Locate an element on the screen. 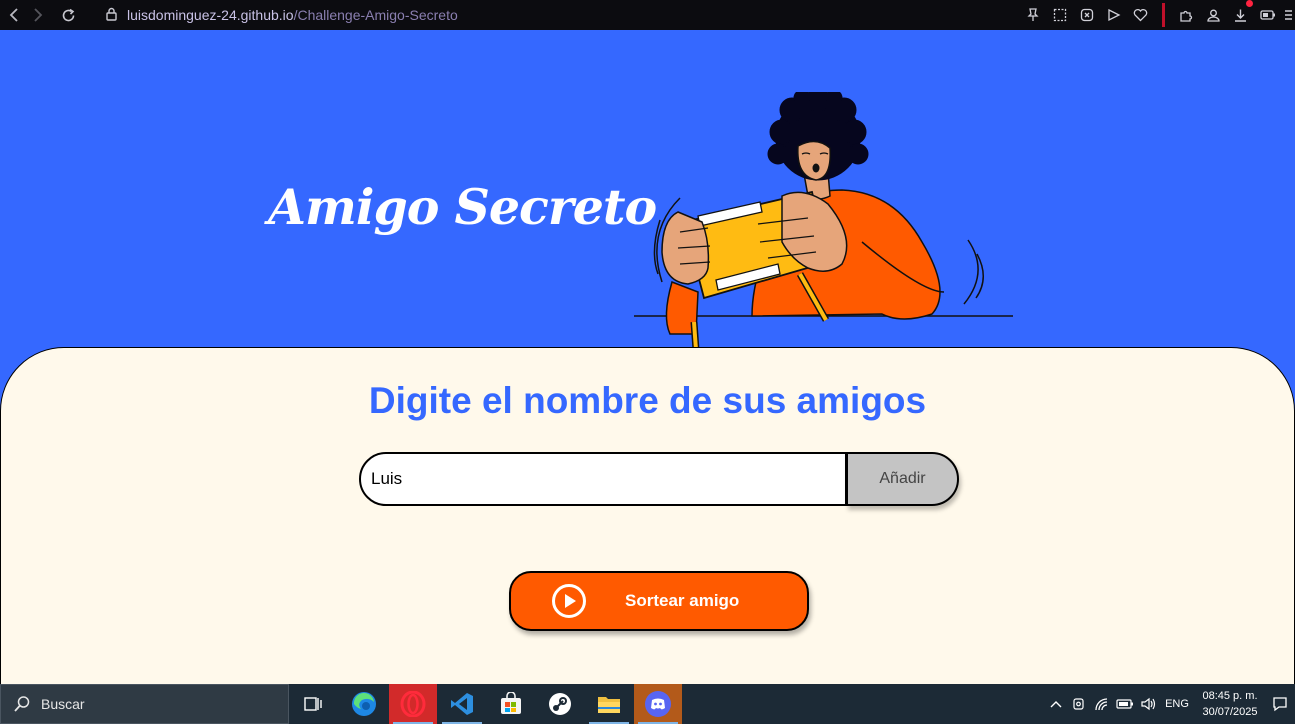  wifi-icon is located at coordinates (1101, 704).